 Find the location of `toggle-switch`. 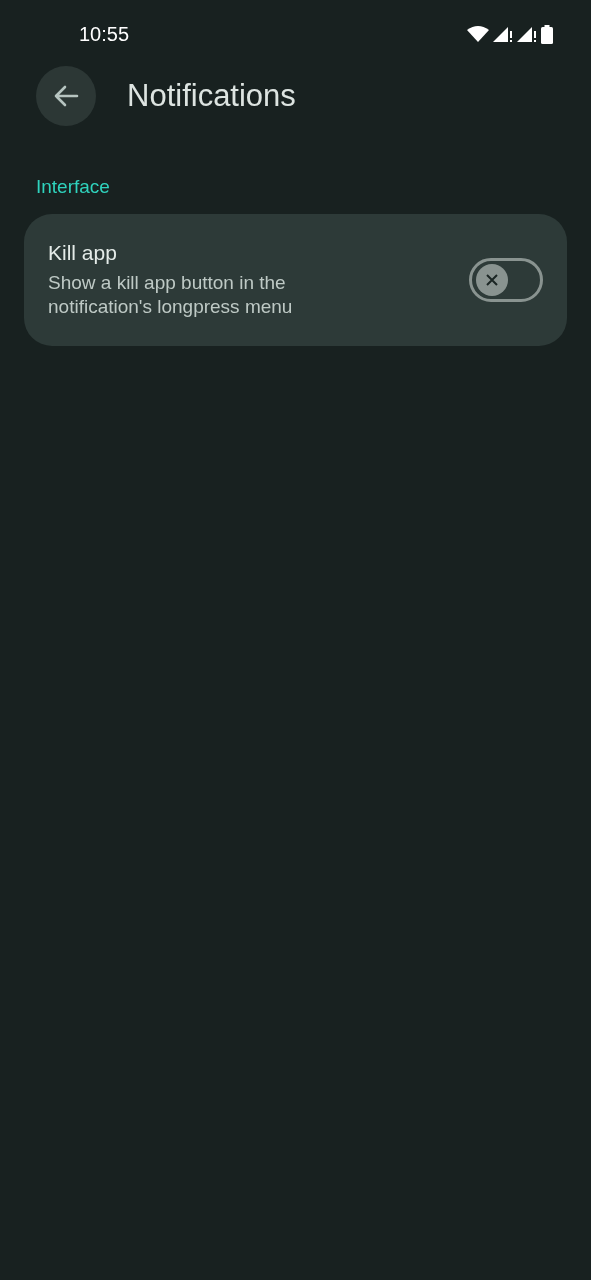

toggle-switch is located at coordinates (506, 280).